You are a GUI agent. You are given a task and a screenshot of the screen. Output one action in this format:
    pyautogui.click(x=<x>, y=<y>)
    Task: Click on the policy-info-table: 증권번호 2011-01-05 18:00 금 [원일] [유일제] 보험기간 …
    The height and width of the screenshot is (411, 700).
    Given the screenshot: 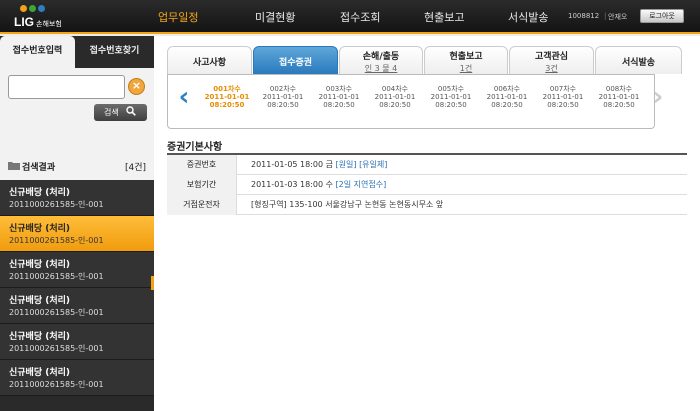 What is the action you would take?
    pyautogui.click(x=427, y=184)
    